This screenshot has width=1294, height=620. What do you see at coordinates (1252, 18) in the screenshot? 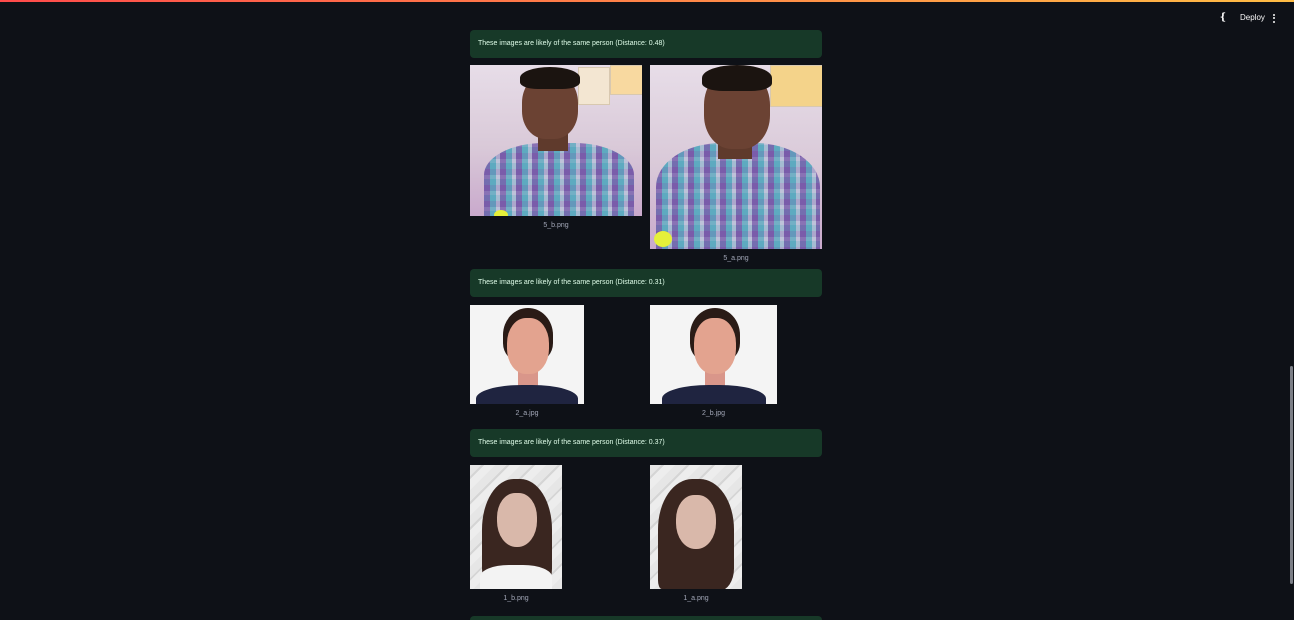
I see `deploy-button: Deploy` at bounding box center [1252, 18].